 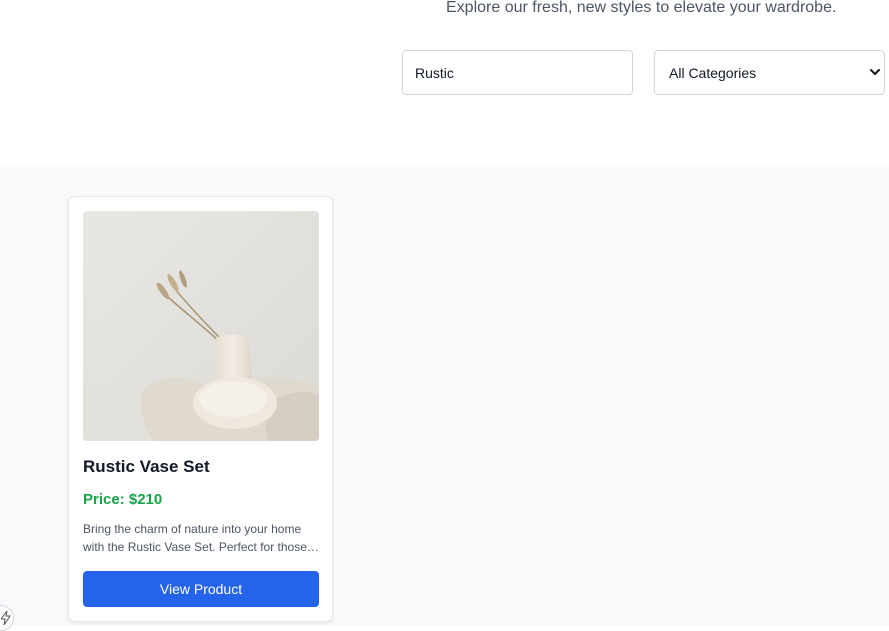 What do you see at coordinates (123, 499) in the screenshot?
I see `product-price: Price: $210` at bounding box center [123, 499].